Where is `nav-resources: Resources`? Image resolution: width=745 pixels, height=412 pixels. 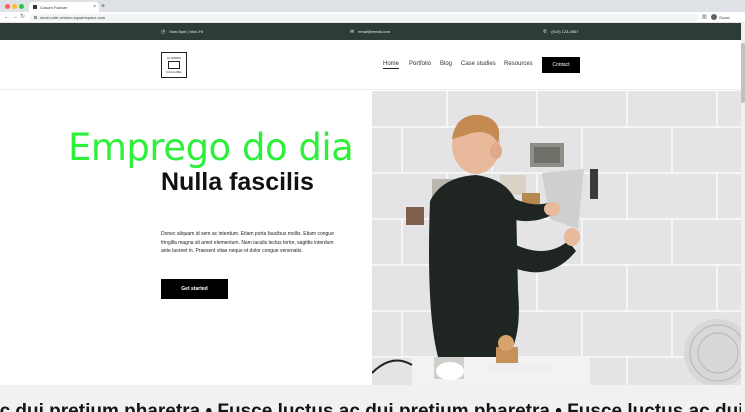 nav-resources: Resources is located at coordinates (518, 64).